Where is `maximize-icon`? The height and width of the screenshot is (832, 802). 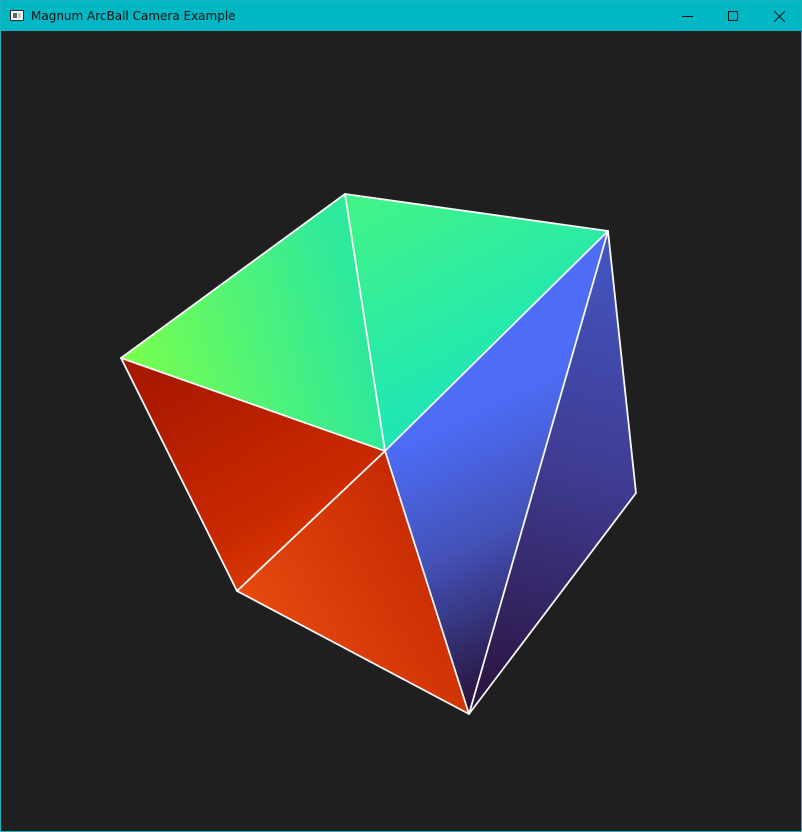 maximize-icon is located at coordinates (733, 16).